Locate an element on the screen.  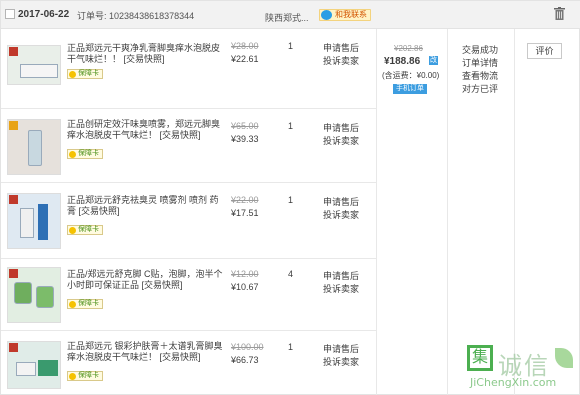
order-number-label: 订单号: is located at coordinates (92, 16).